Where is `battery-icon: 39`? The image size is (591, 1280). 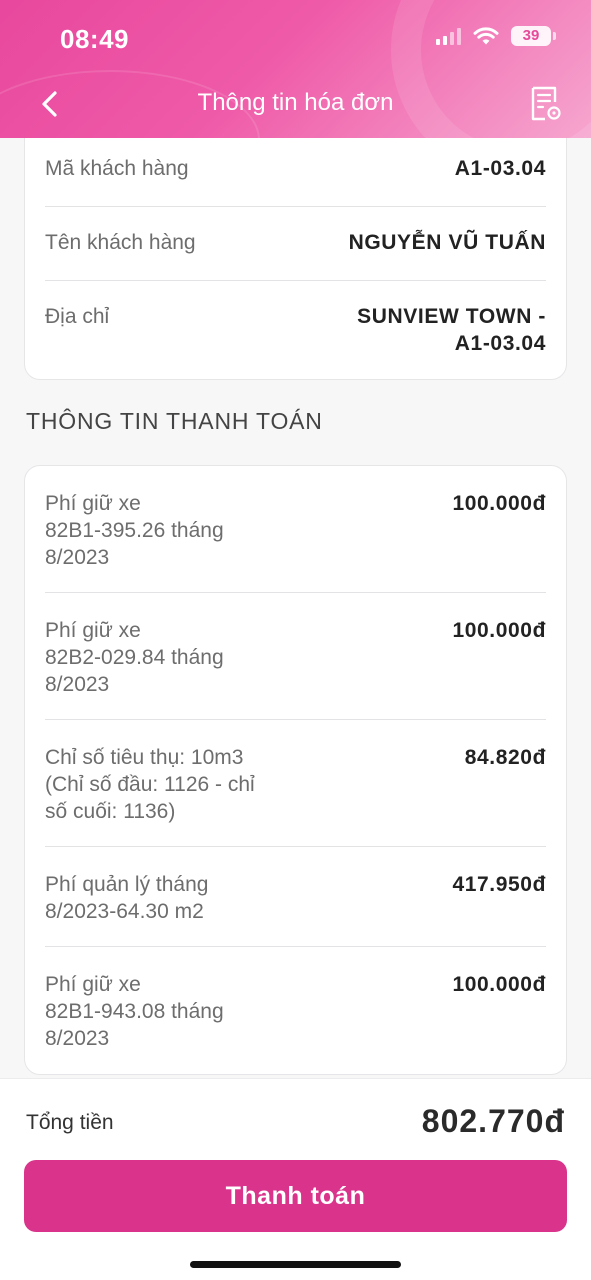 battery-icon: 39 is located at coordinates (533, 36).